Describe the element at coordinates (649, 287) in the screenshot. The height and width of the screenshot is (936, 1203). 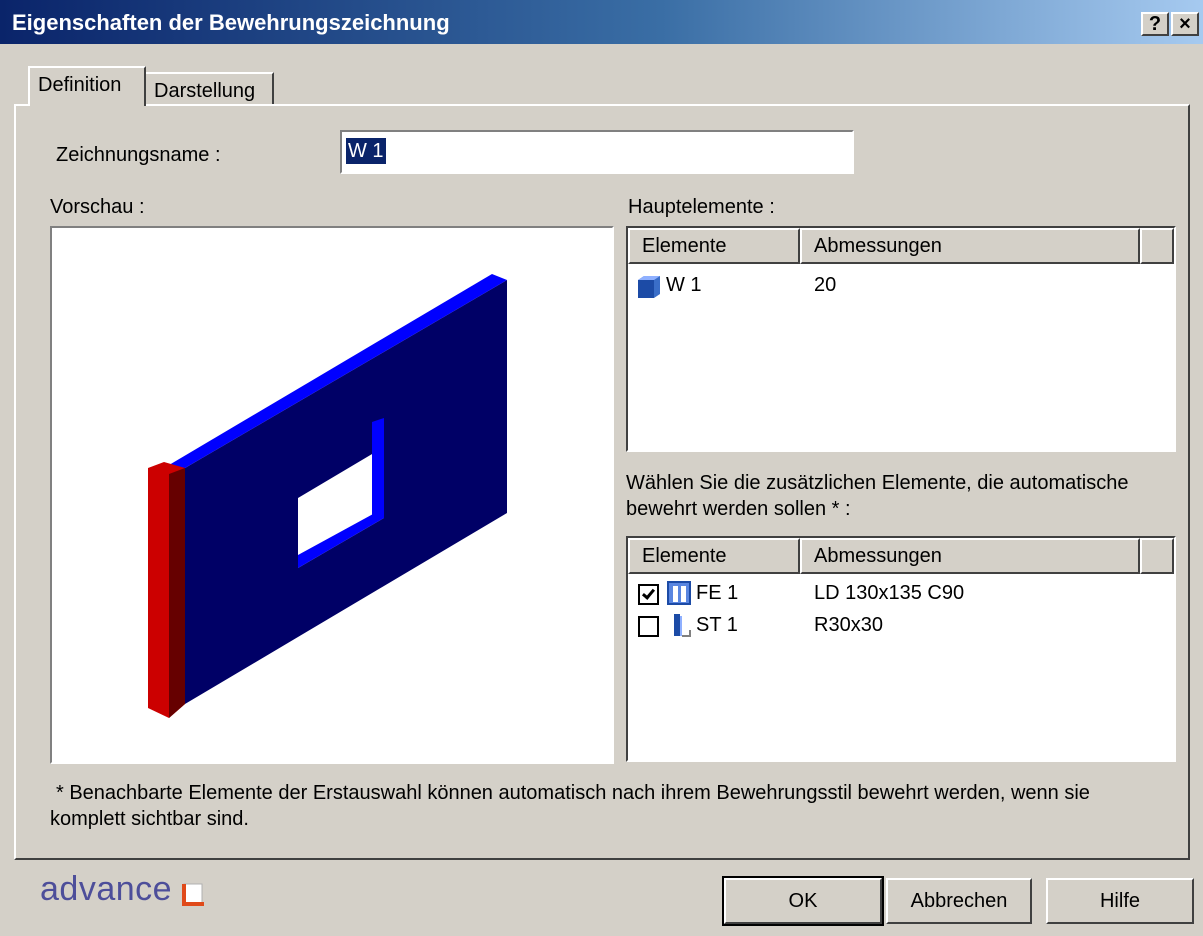
I see `wall-icon` at that location.